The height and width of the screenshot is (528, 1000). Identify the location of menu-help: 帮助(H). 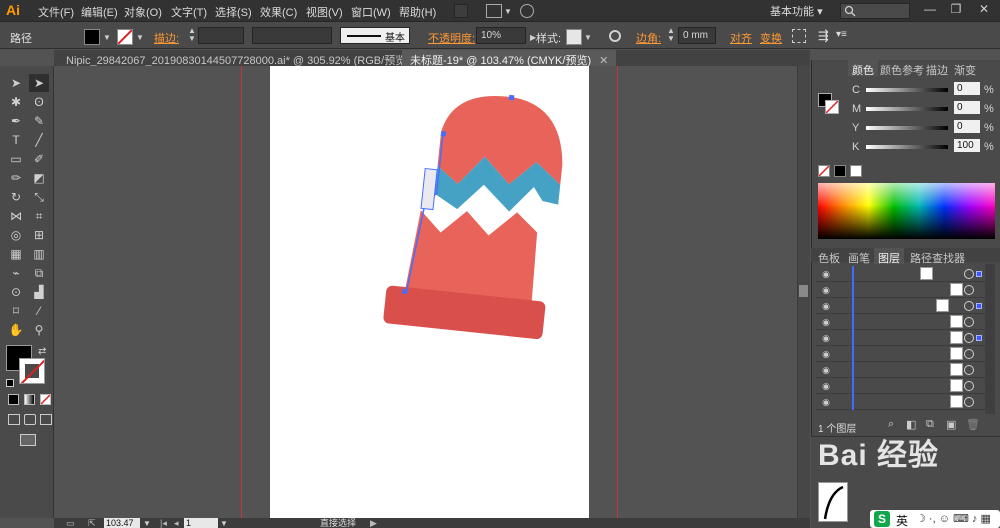
(417, 12).